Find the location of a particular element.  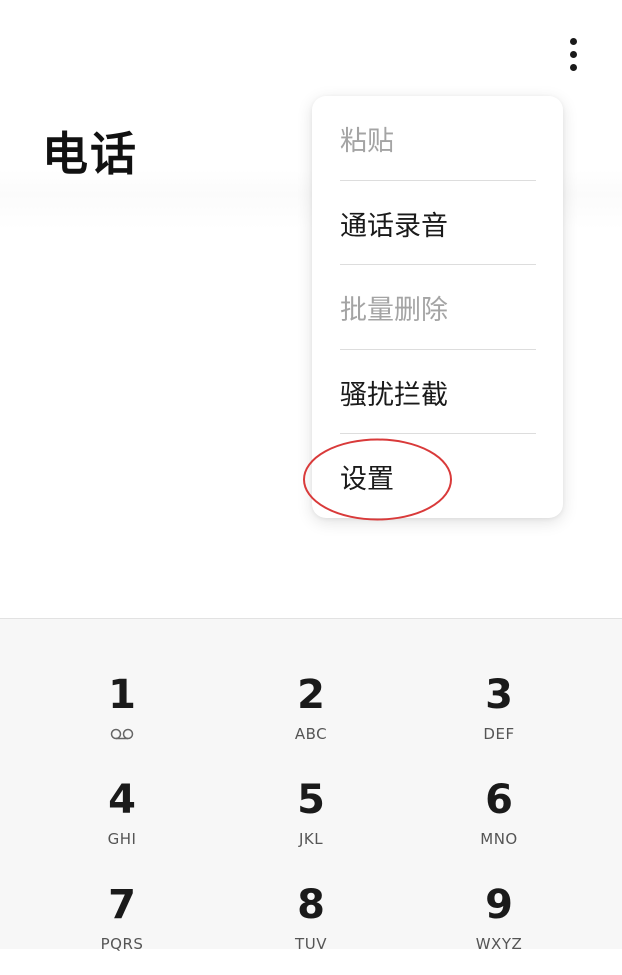

key-8: 8 TUV is located at coordinates (311, 925).